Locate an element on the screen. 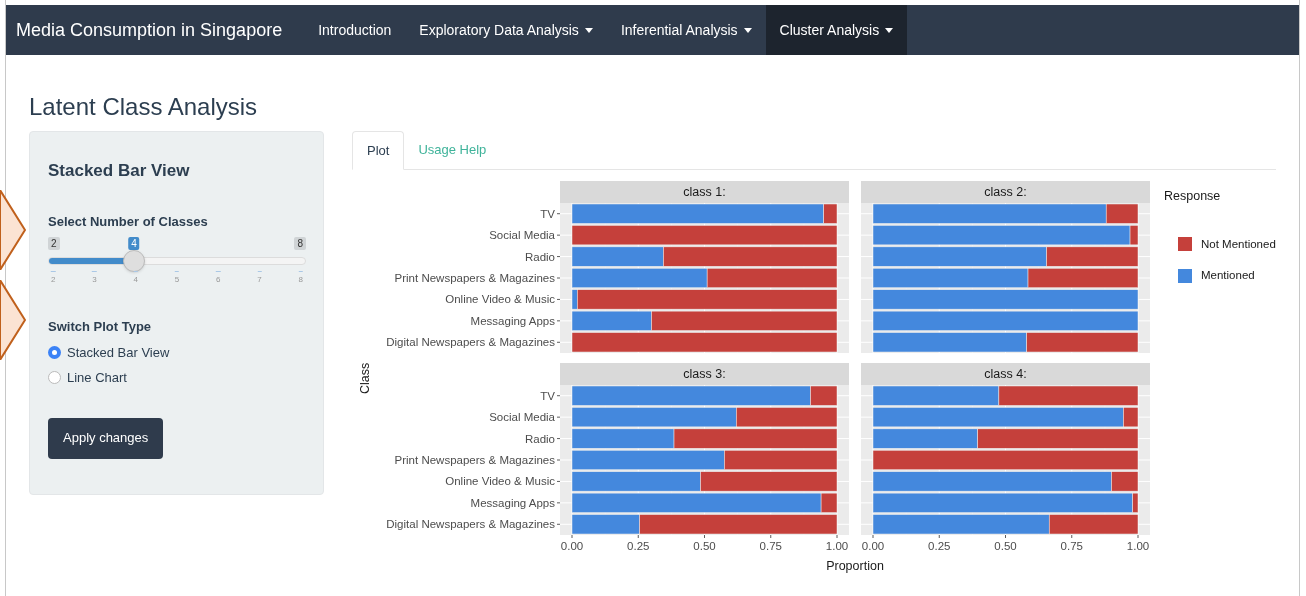  slider-tick-label: 7 is located at coordinates (259, 278).